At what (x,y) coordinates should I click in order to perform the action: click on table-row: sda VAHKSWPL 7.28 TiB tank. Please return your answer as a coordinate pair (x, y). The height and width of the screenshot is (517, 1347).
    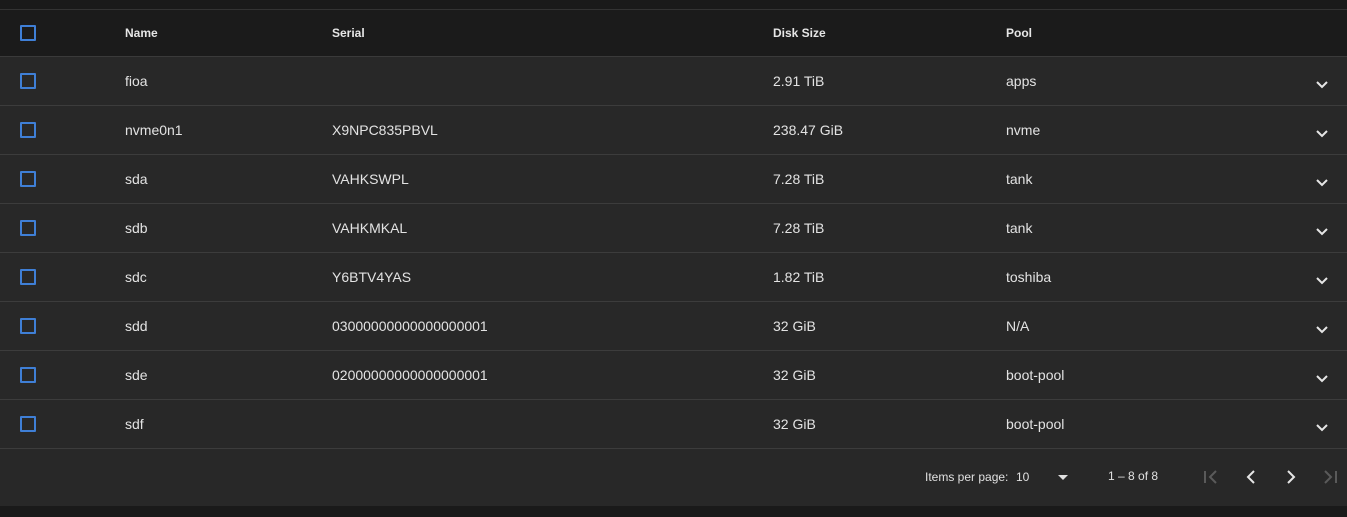
    Looking at the image, I should click on (673, 179).